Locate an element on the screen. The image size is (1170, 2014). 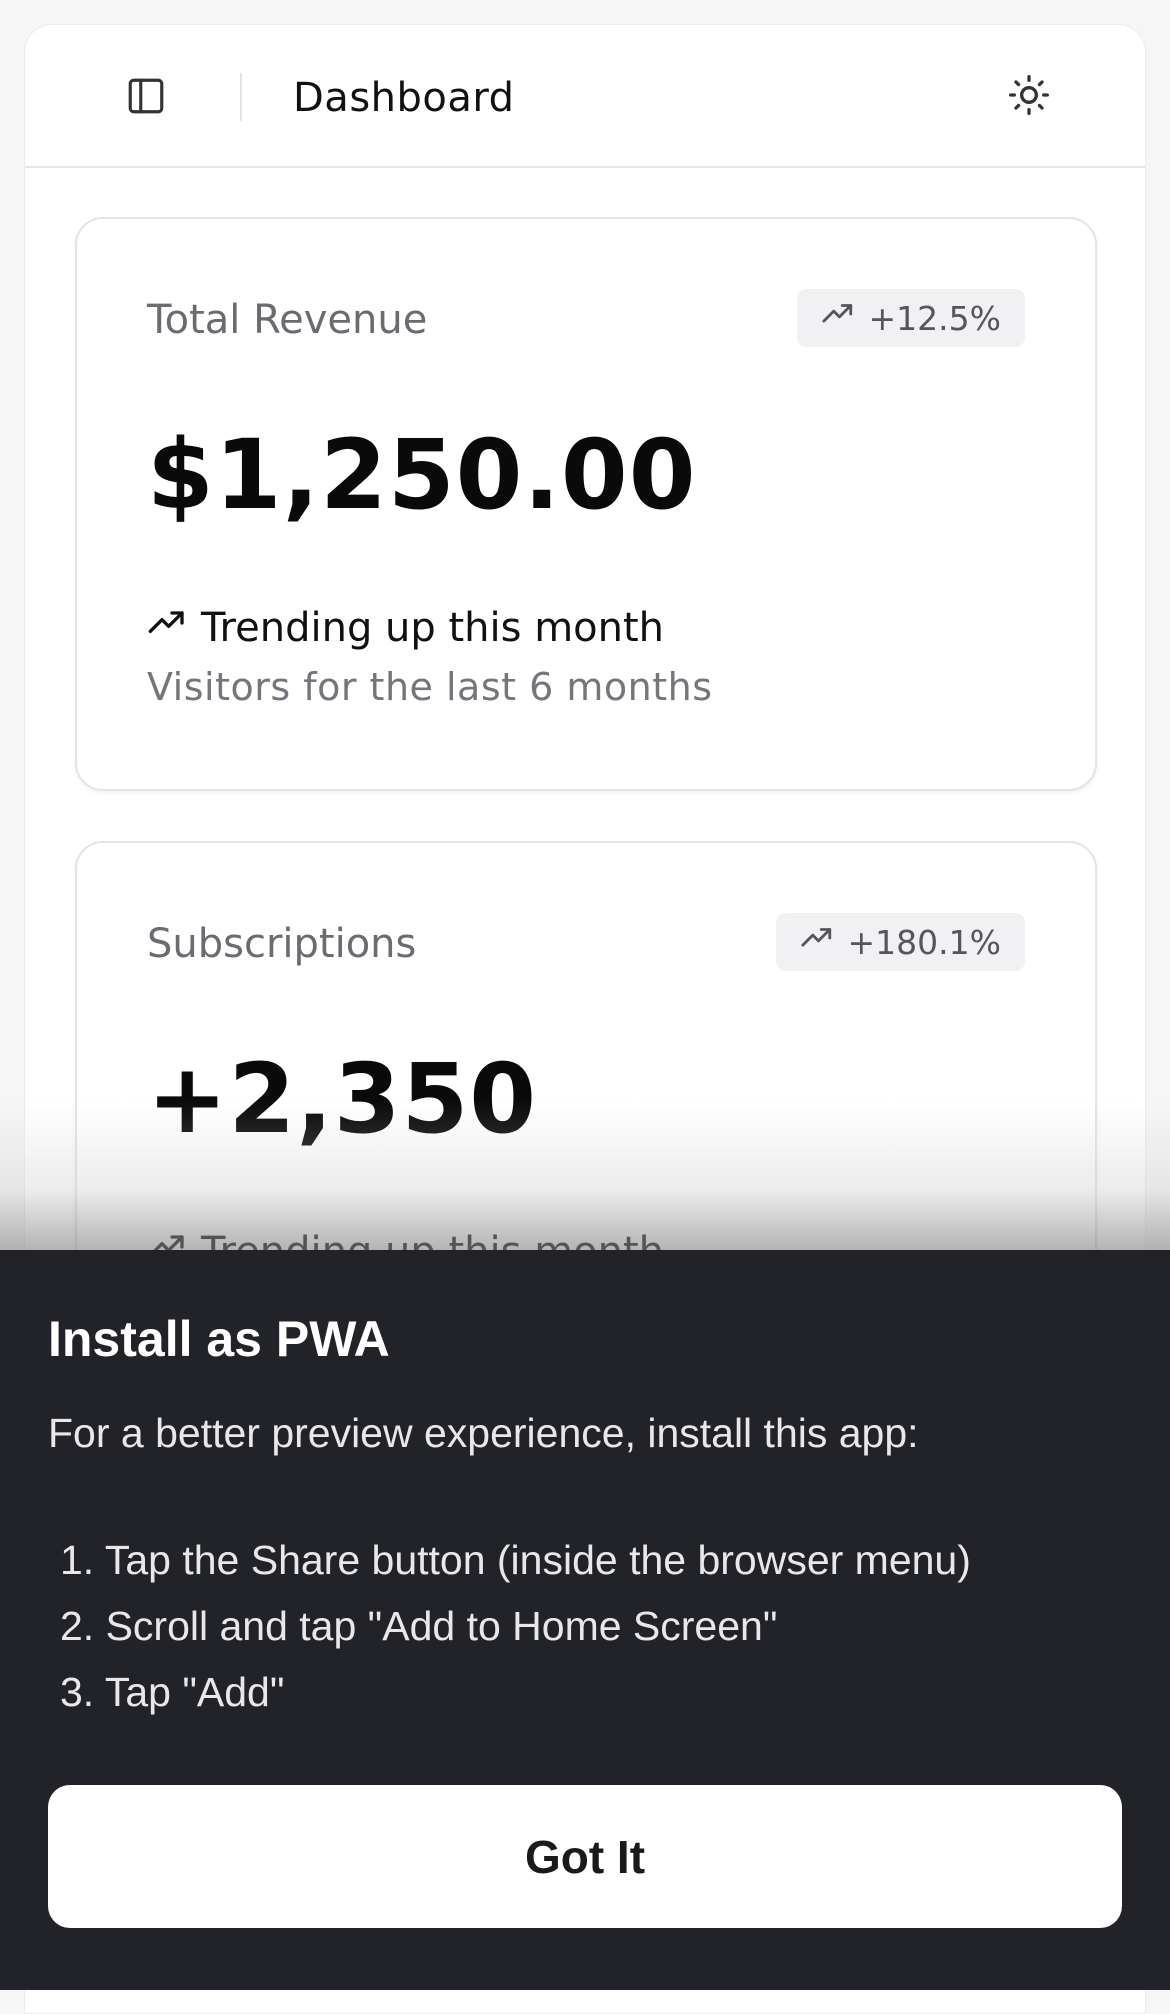
panel-left-icon is located at coordinates (146, 98).